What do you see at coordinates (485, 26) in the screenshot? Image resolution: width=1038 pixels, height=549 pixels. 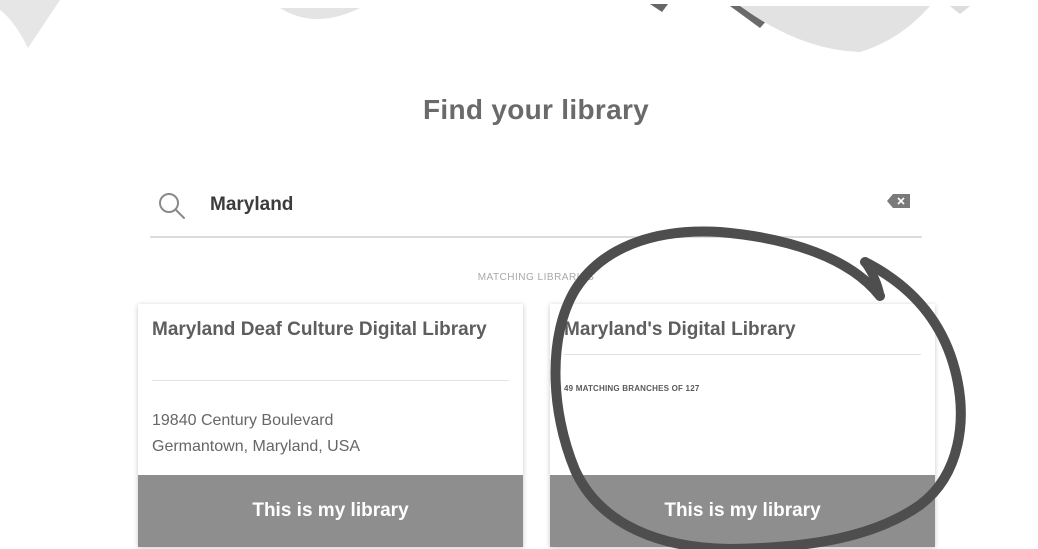 I see `header-decoration` at bounding box center [485, 26].